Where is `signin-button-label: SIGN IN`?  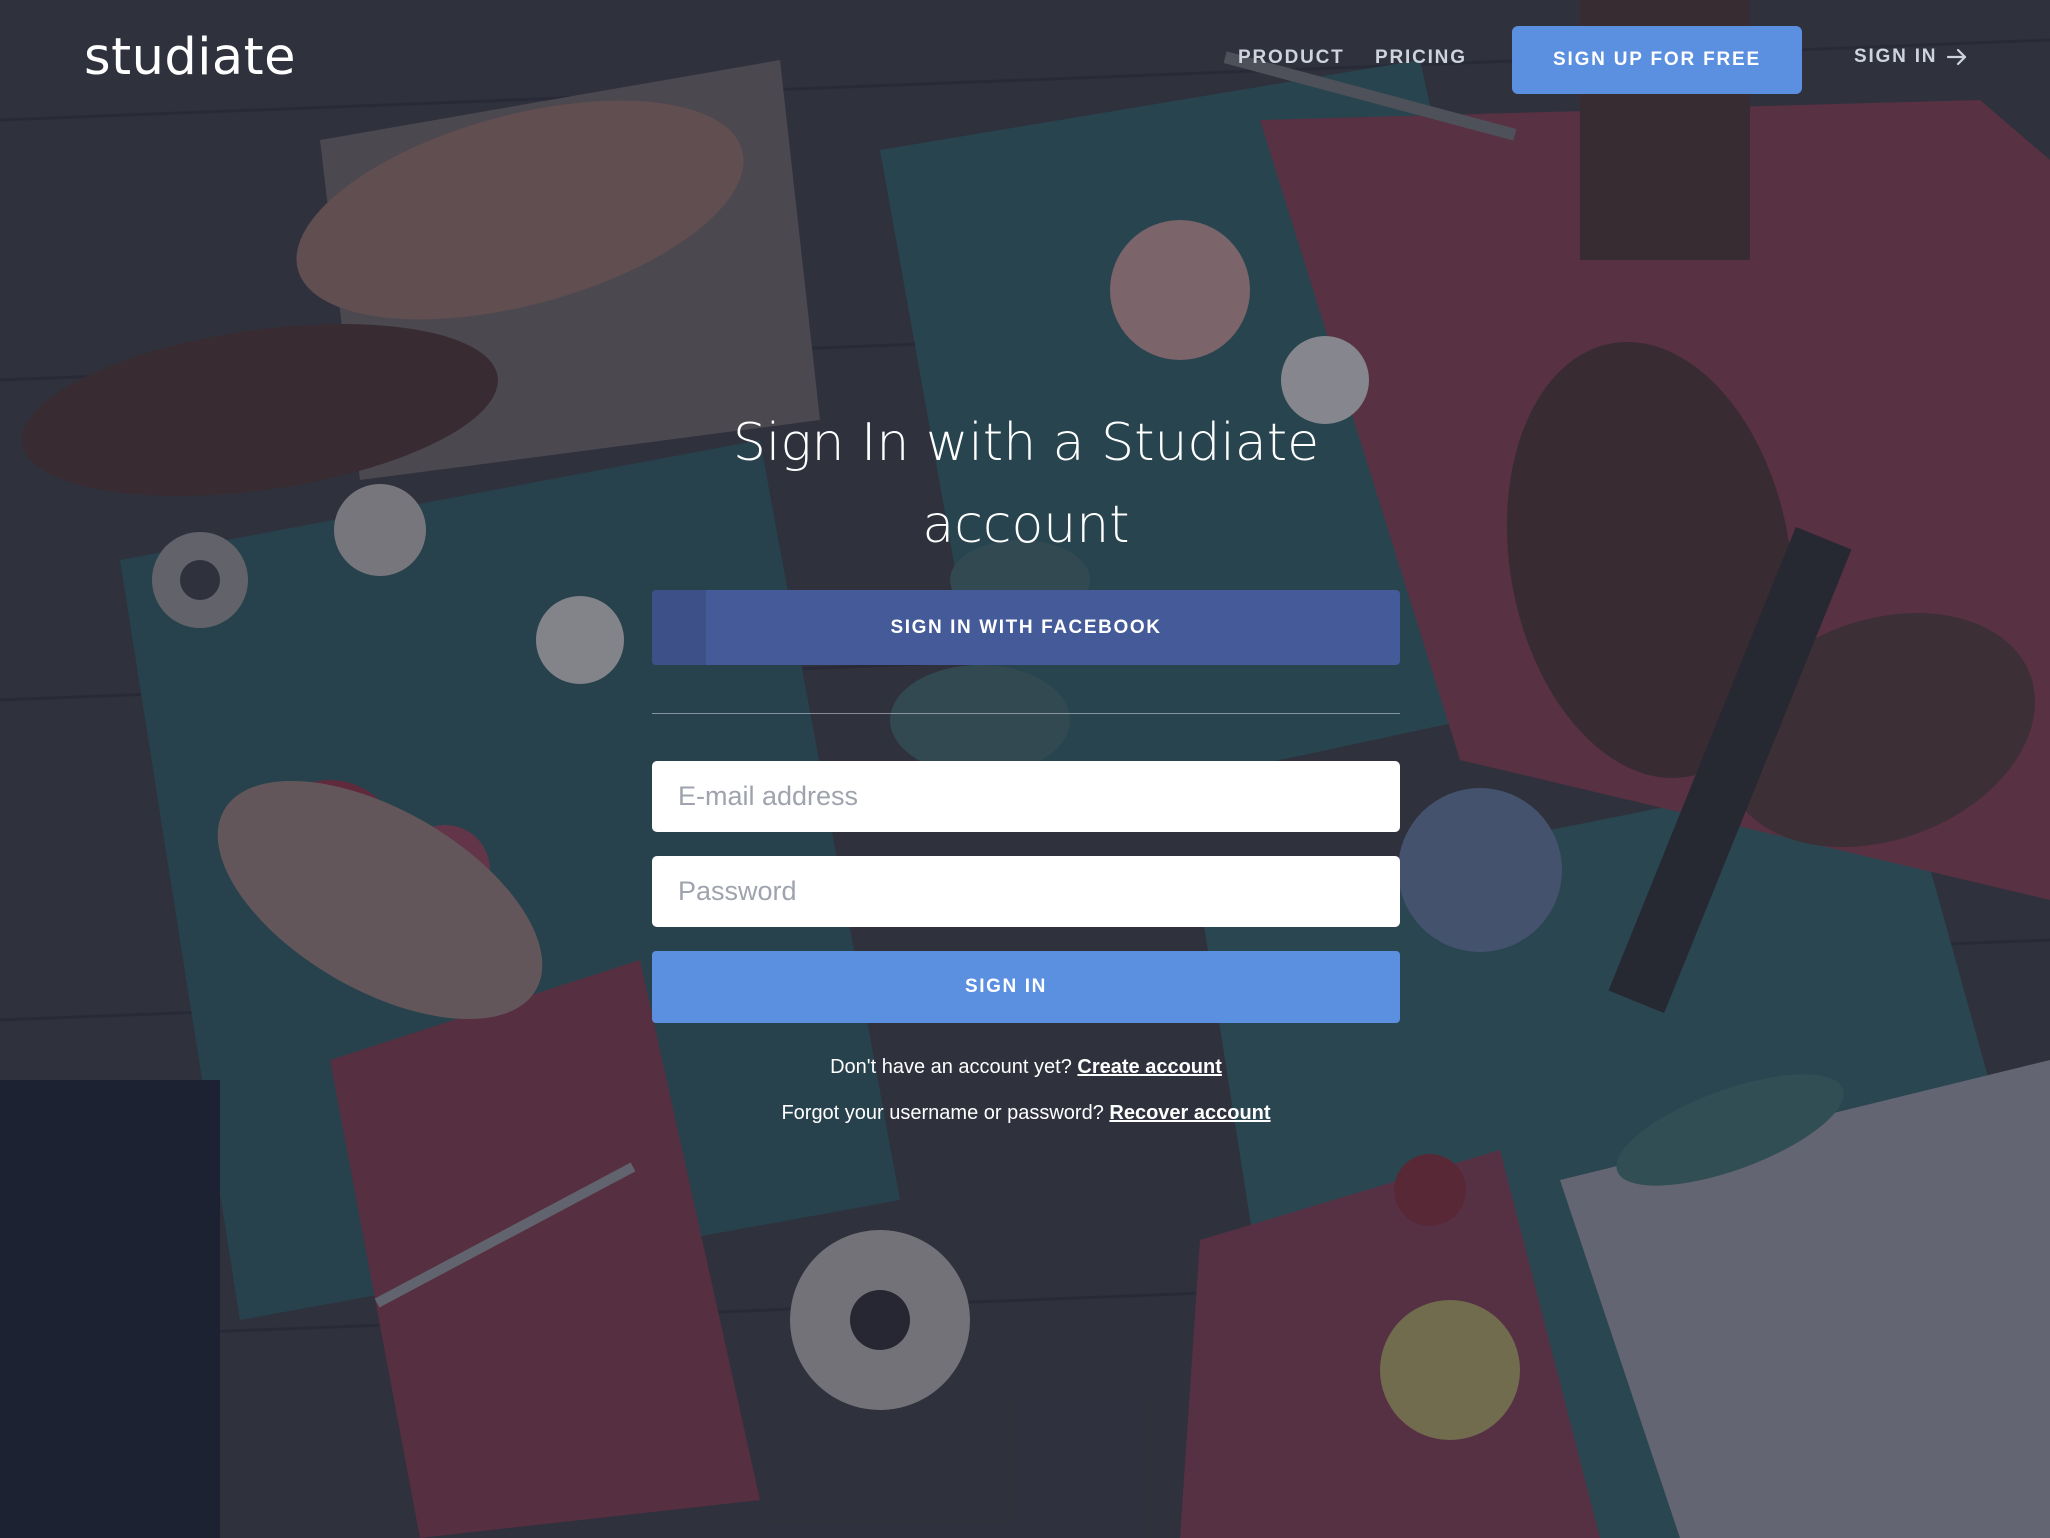
signin-button-label: SIGN IN is located at coordinates (1006, 986).